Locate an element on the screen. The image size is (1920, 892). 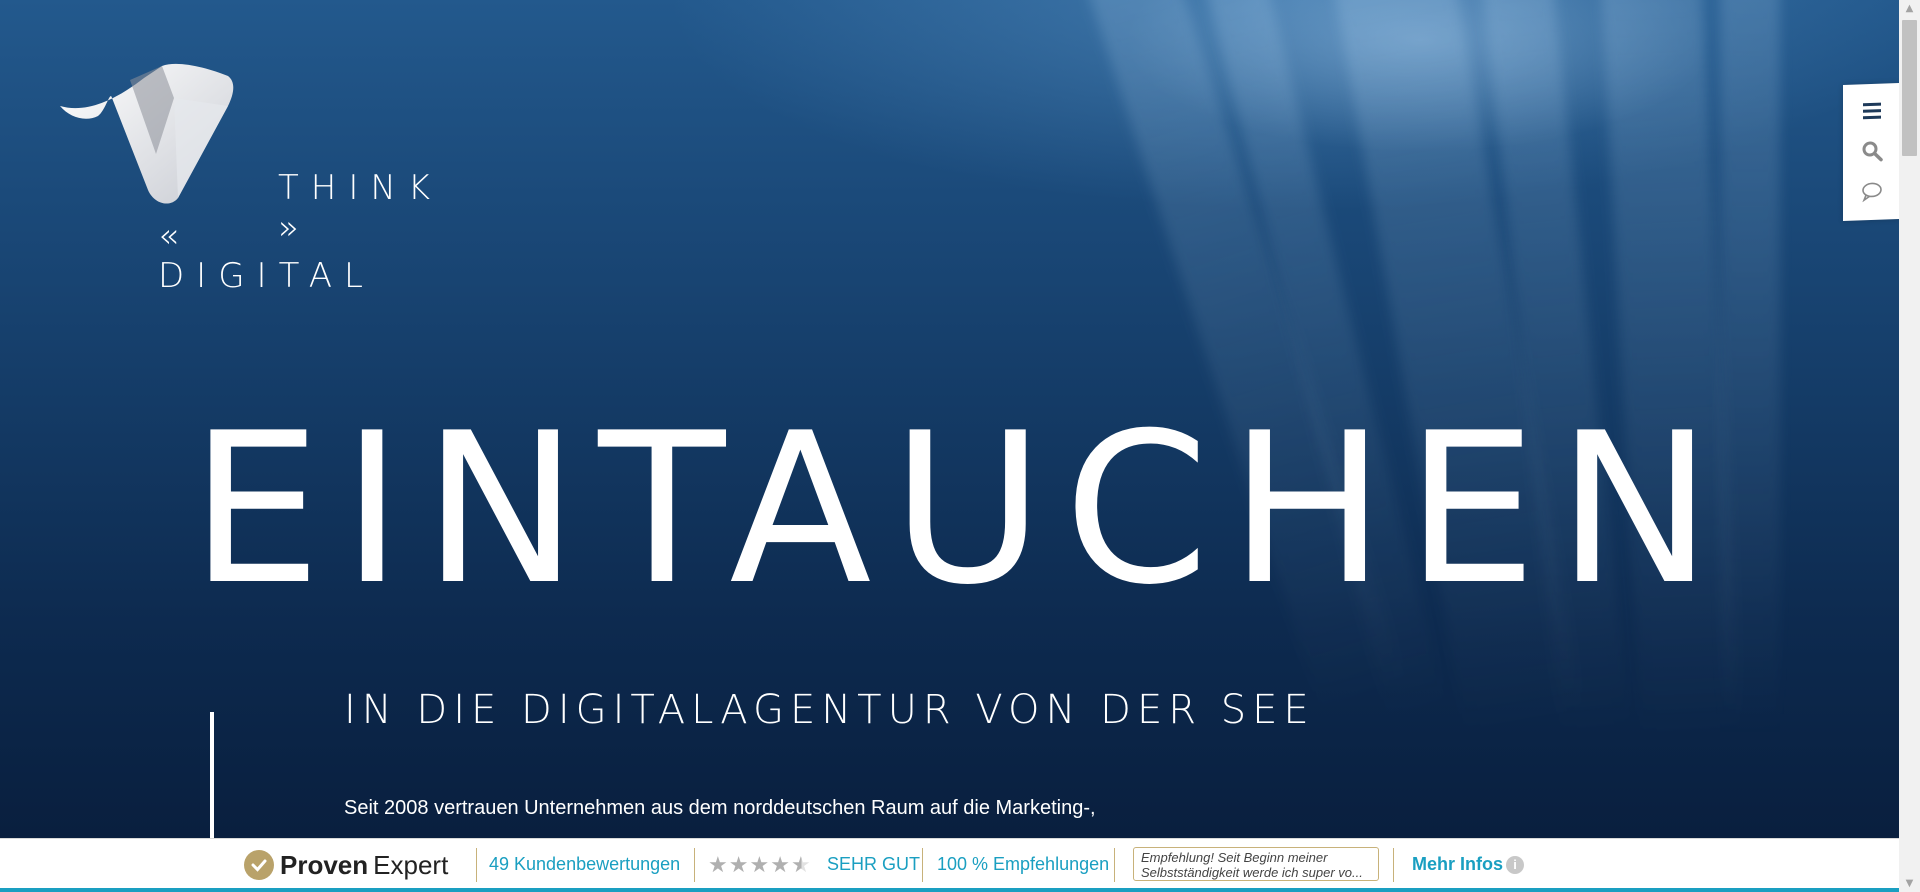
scroll-down-arrow-icon: ▼ is located at coordinates (1909, 883).